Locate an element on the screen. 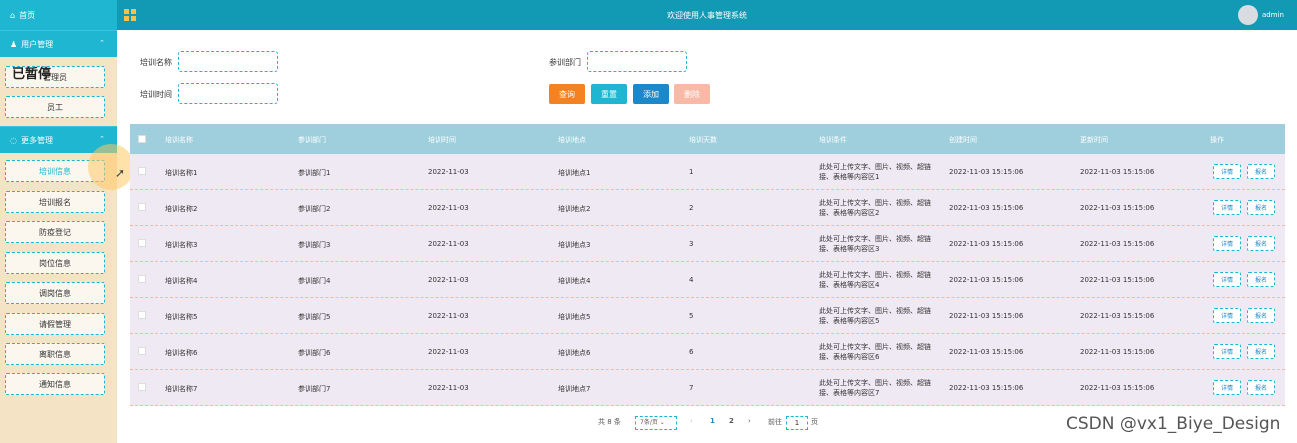 The height and width of the screenshot is (443, 1297). goto-label: 前往 is located at coordinates (775, 422).